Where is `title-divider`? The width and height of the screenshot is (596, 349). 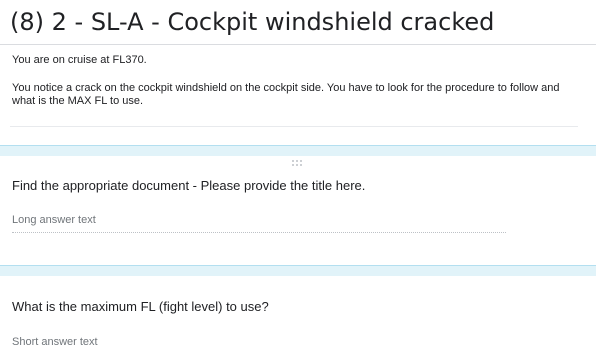
title-divider is located at coordinates (298, 44).